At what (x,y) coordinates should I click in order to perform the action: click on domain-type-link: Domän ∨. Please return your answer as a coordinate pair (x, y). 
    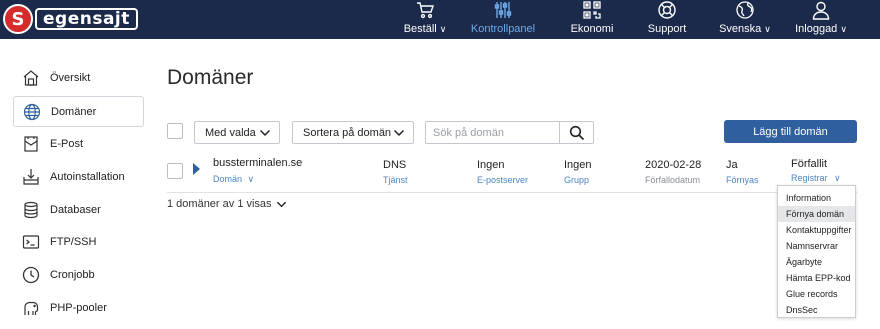
    Looking at the image, I should click on (233, 179).